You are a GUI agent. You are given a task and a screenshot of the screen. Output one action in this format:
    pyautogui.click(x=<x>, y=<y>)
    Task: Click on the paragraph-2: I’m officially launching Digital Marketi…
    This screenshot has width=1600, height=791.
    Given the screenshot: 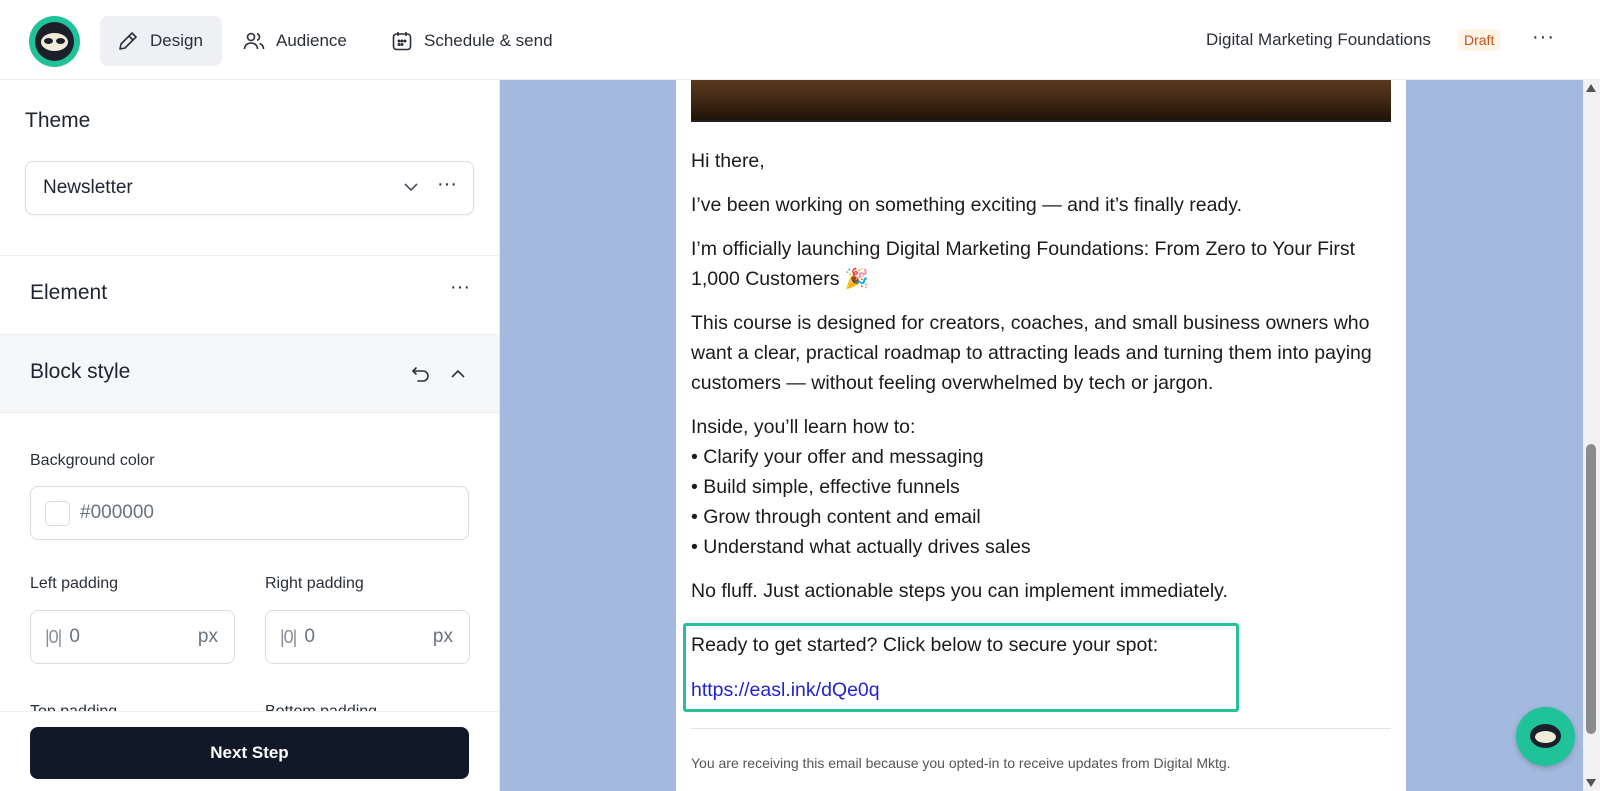 What is the action you would take?
    pyautogui.click(x=1041, y=264)
    